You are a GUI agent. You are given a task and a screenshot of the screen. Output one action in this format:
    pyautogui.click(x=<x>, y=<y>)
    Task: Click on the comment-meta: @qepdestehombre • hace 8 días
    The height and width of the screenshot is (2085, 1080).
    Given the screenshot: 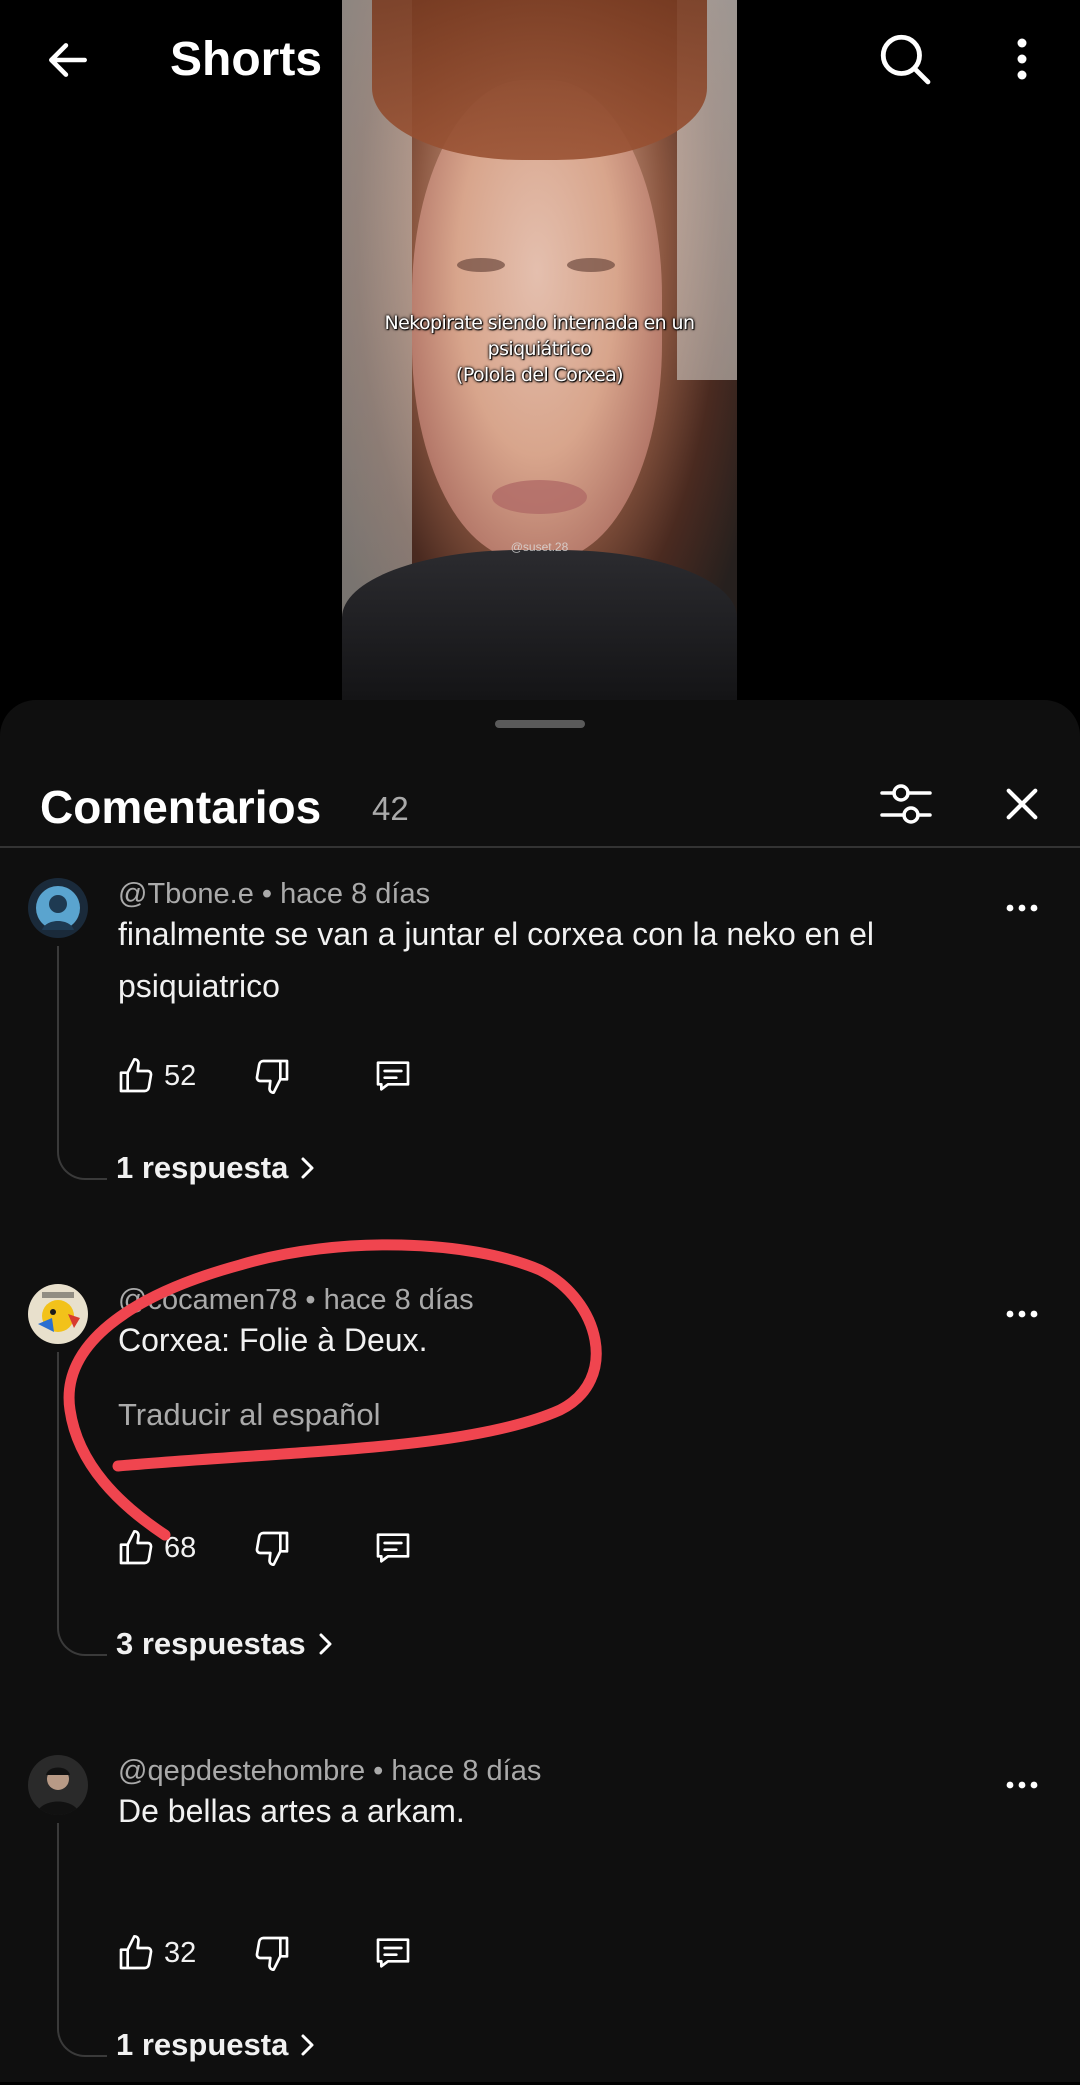 What is the action you would take?
    pyautogui.click(x=330, y=1771)
    